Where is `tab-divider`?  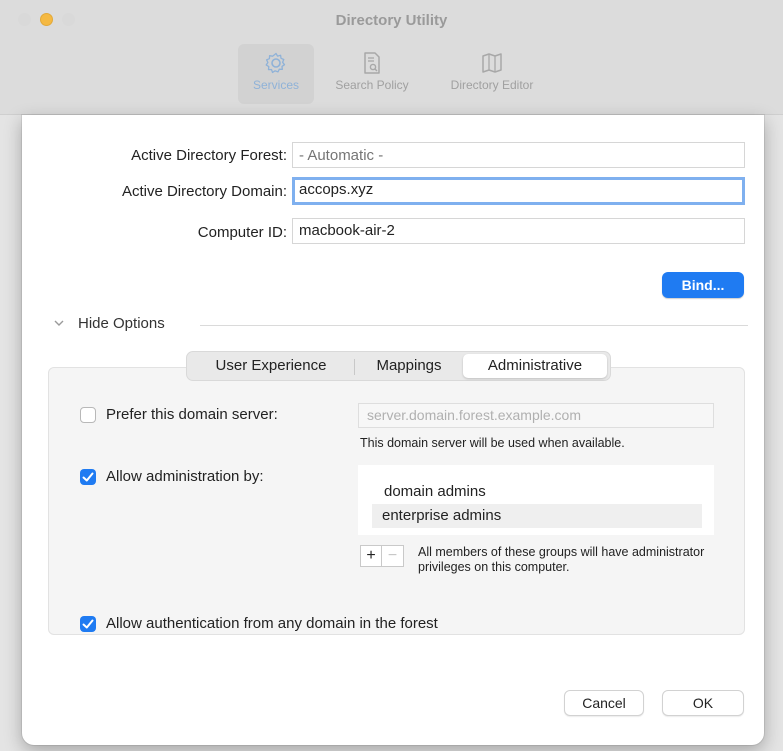 tab-divider is located at coordinates (354, 367).